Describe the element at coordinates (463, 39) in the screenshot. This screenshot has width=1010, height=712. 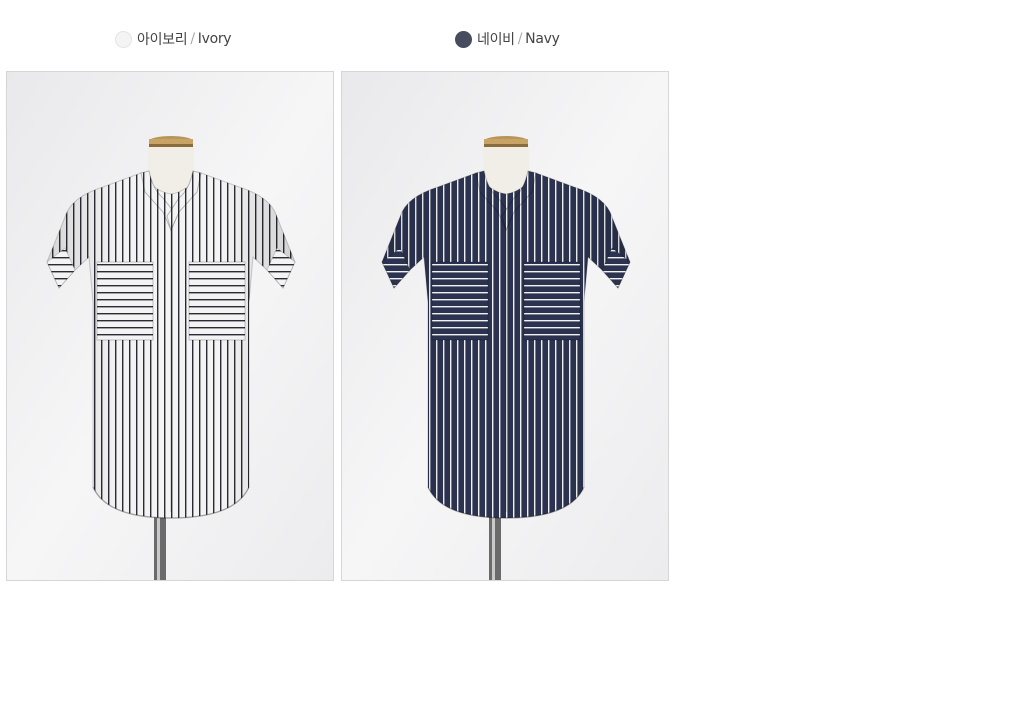
I see `color-swatch-navy` at that location.